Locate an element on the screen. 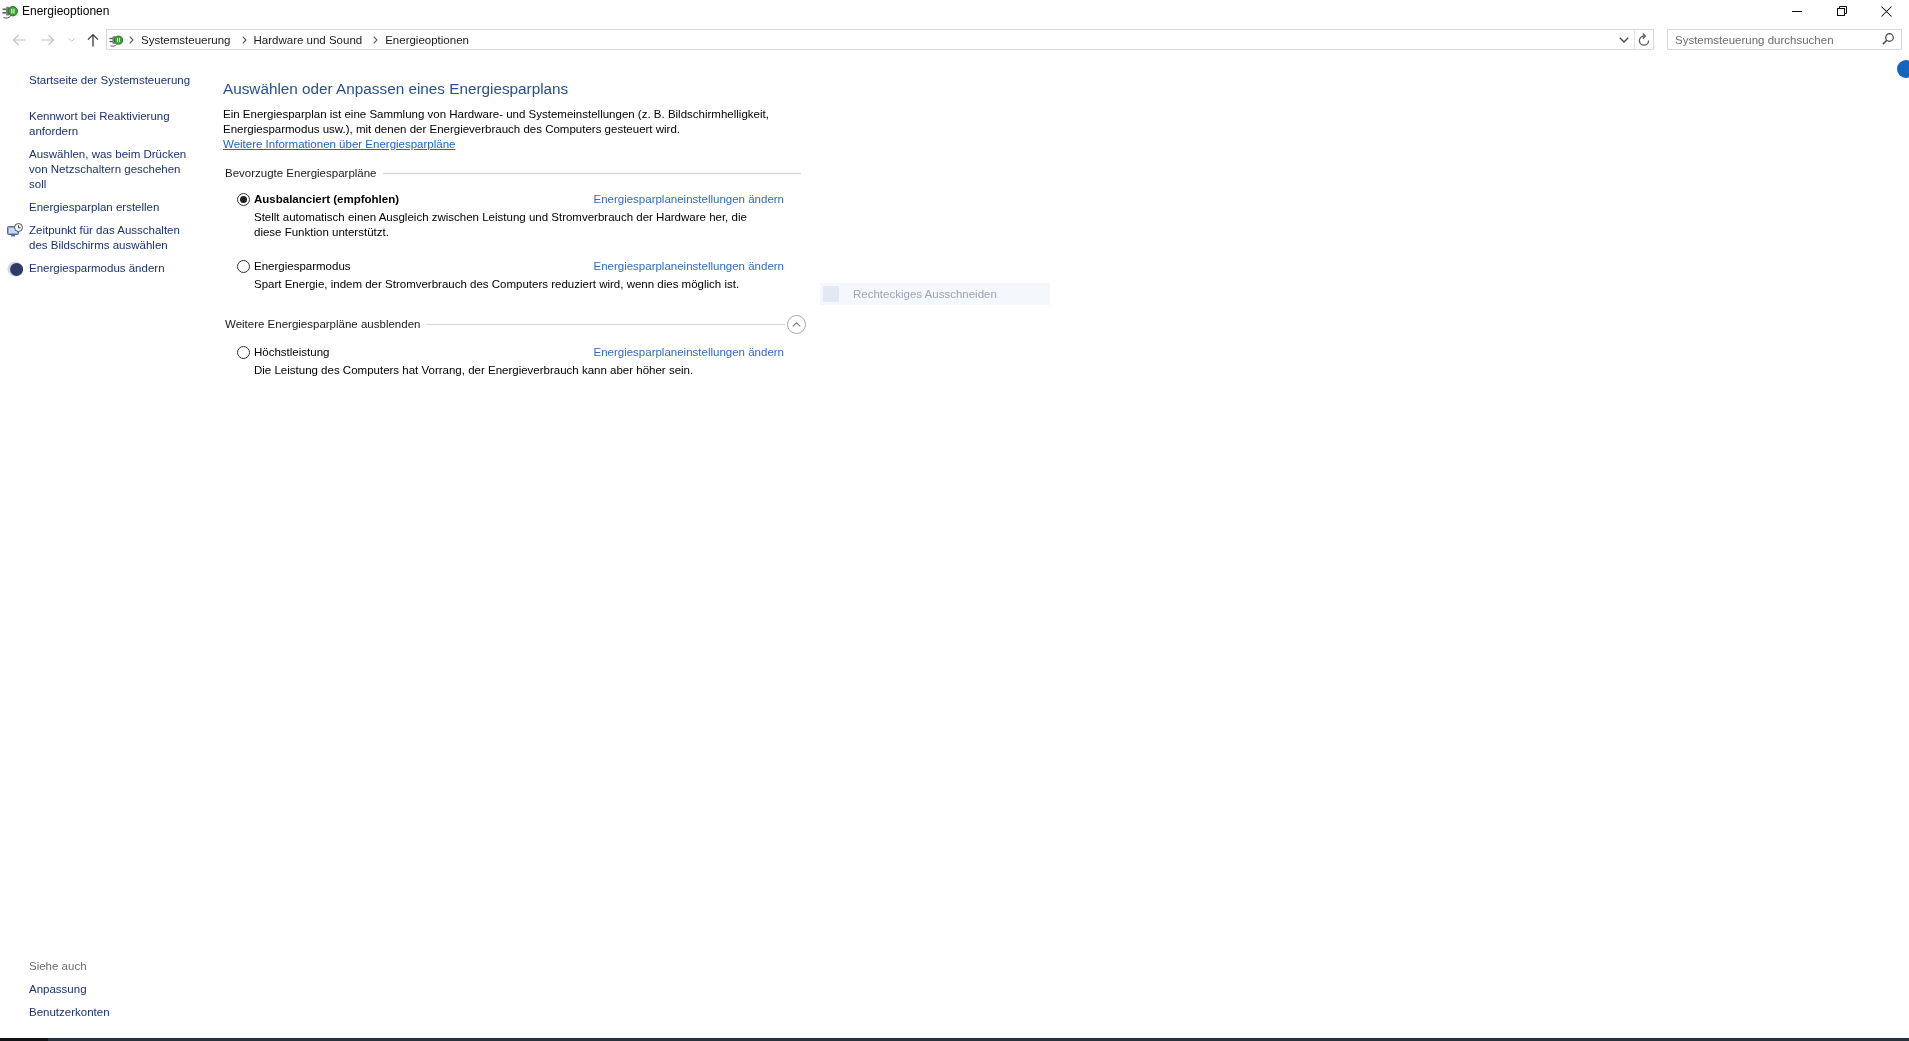  plan-description: Die Leistung des Computers hat Vorrang, der Energieverbrauch kann aber höher sein. is located at coordinates (474, 370).